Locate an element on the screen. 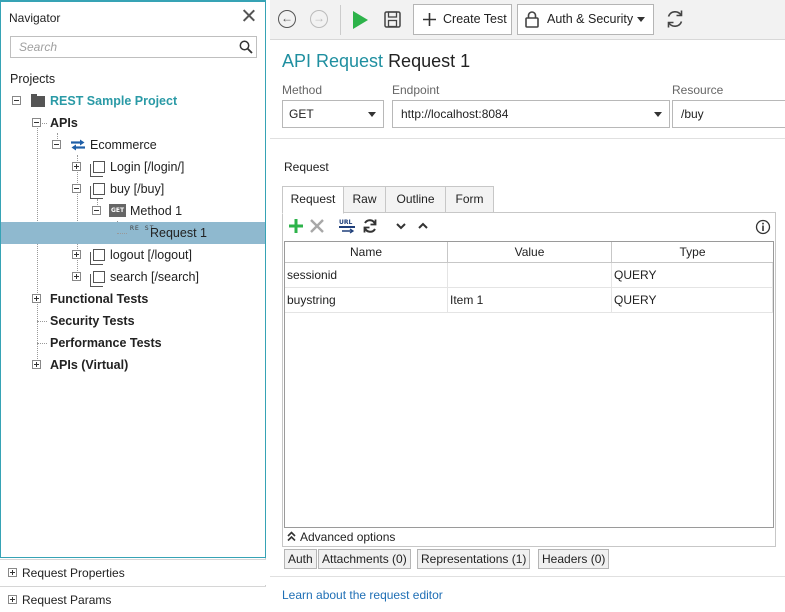  page-title-prefix: API Request is located at coordinates (333, 61).